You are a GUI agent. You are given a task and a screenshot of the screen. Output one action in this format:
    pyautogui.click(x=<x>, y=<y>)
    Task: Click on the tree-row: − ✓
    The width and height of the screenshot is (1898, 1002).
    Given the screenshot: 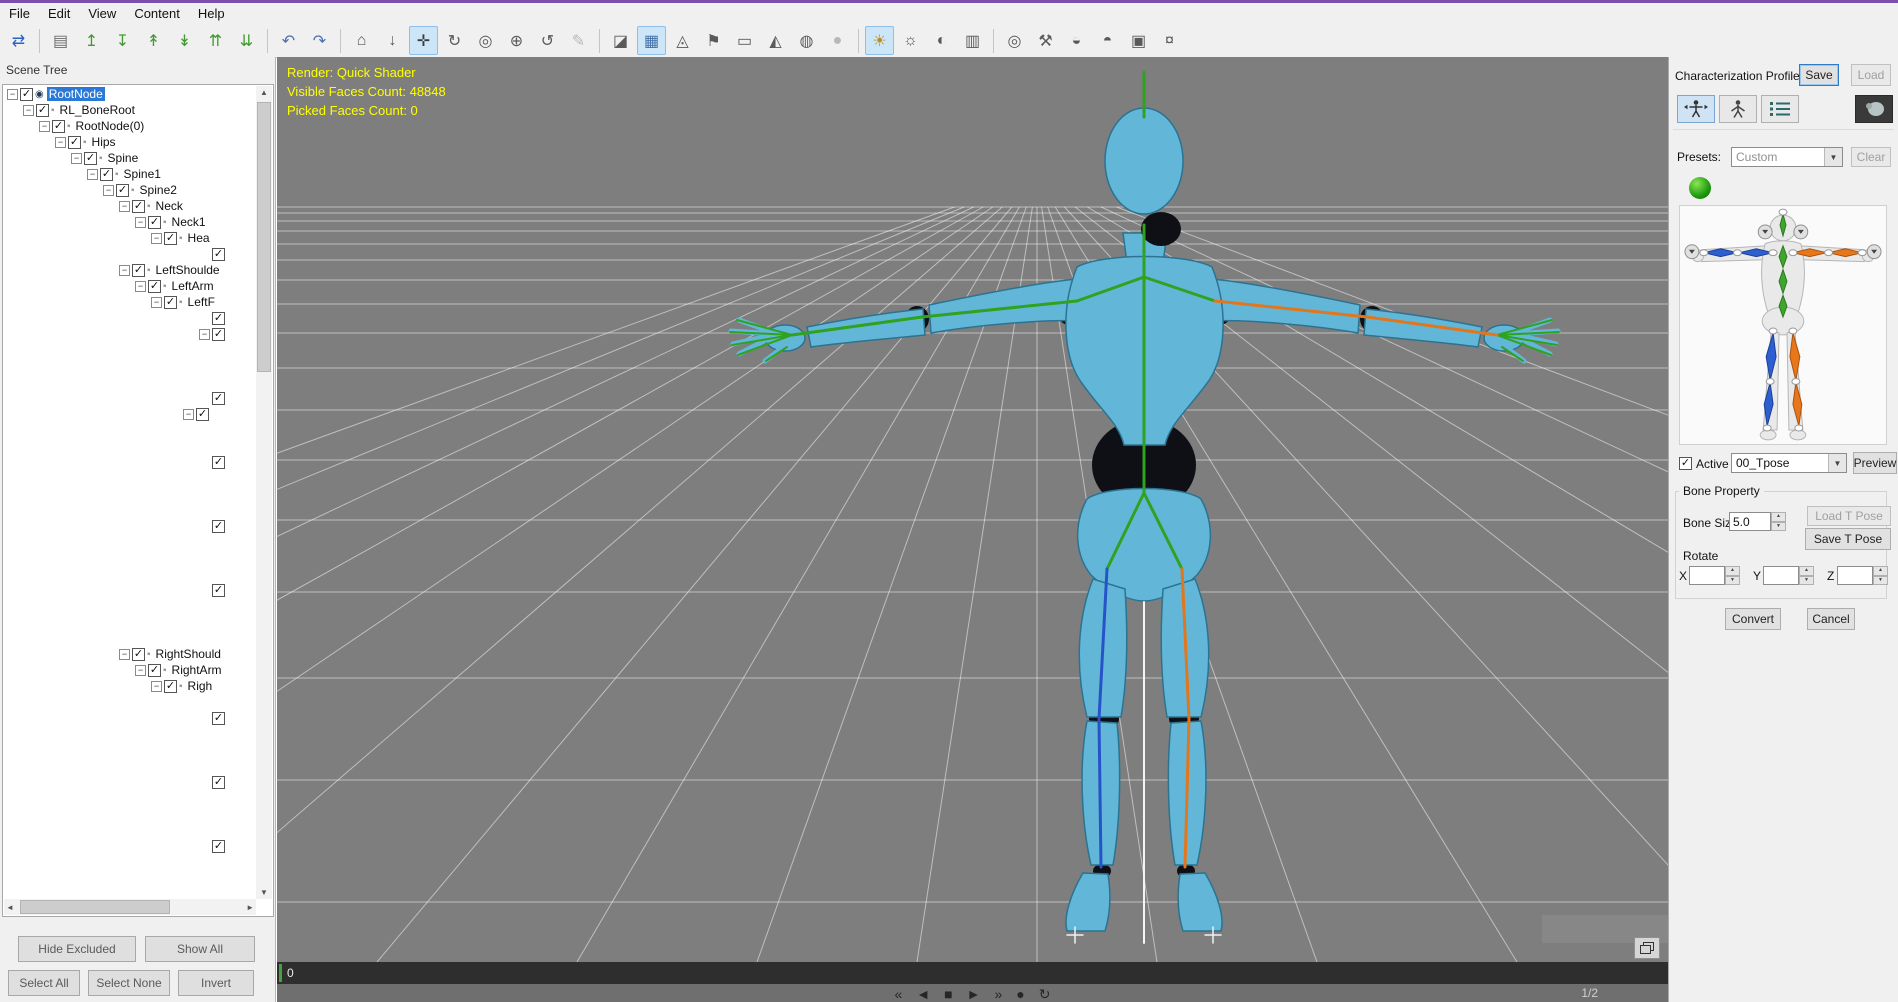 What is the action you would take?
    pyautogui.click(x=129, y=334)
    